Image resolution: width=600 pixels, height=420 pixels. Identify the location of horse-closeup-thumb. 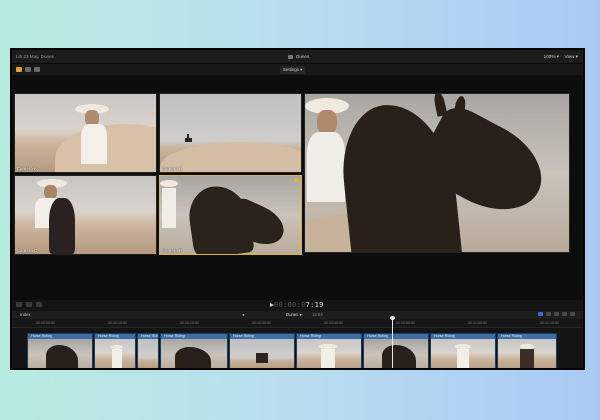
(230, 215).